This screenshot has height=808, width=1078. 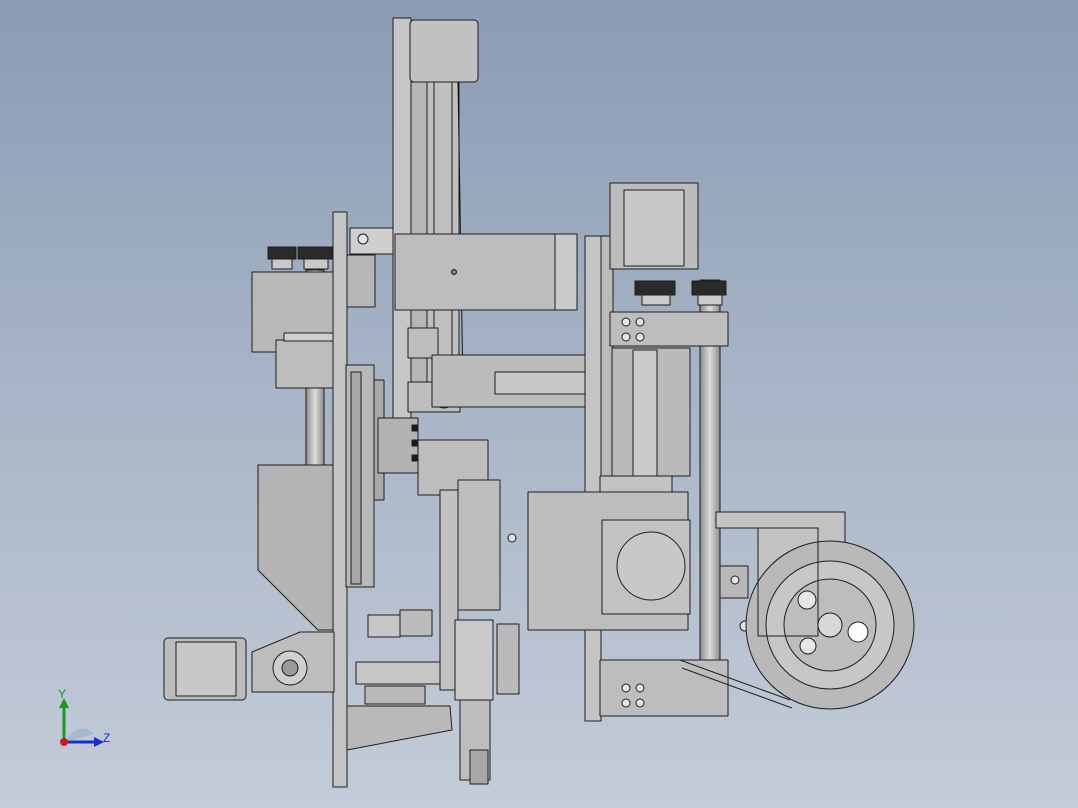 What do you see at coordinates (300, 258) in the screenshot?
I see `left-pulley-icon` at bounding box center [300, 258].